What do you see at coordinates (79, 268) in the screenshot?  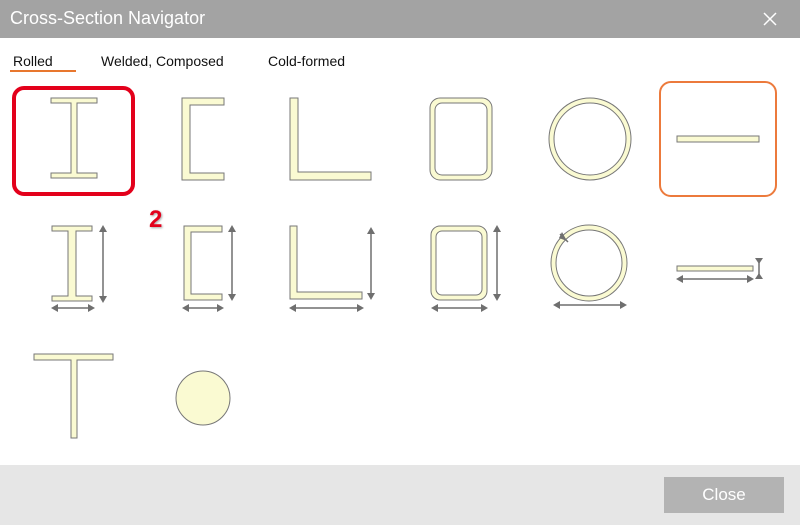 I see `i-section-dimensions-icon` at bounding box center [79, 268].